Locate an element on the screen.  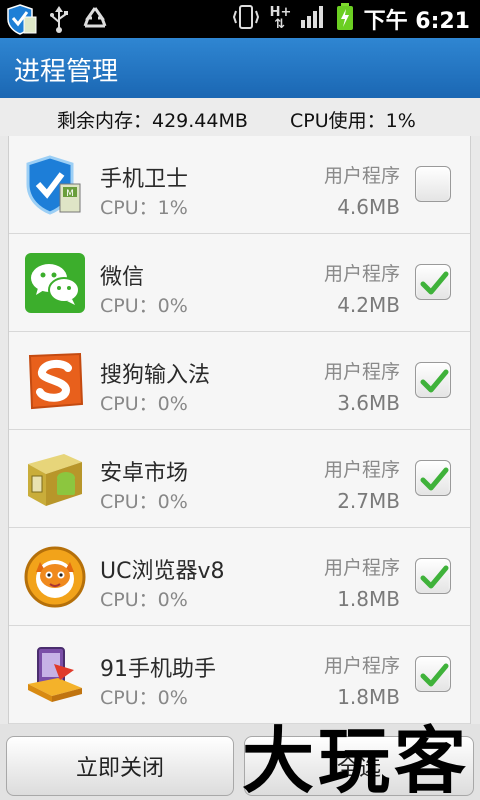
91-assistant-icon is located at coordinates (55, 675).